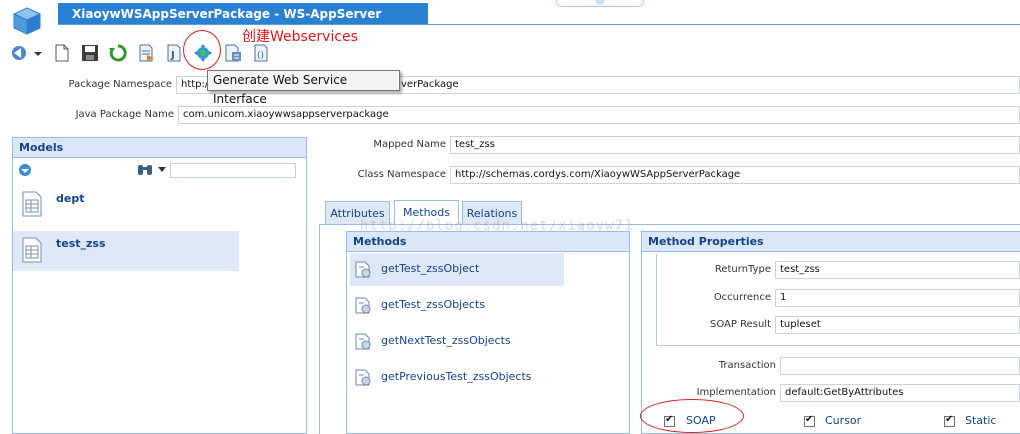 This screenshot has height=434, width=1020. I want to click on java-package-name-field: com.unicom.xiaoywwsappserverpackage, so click(599, 115).